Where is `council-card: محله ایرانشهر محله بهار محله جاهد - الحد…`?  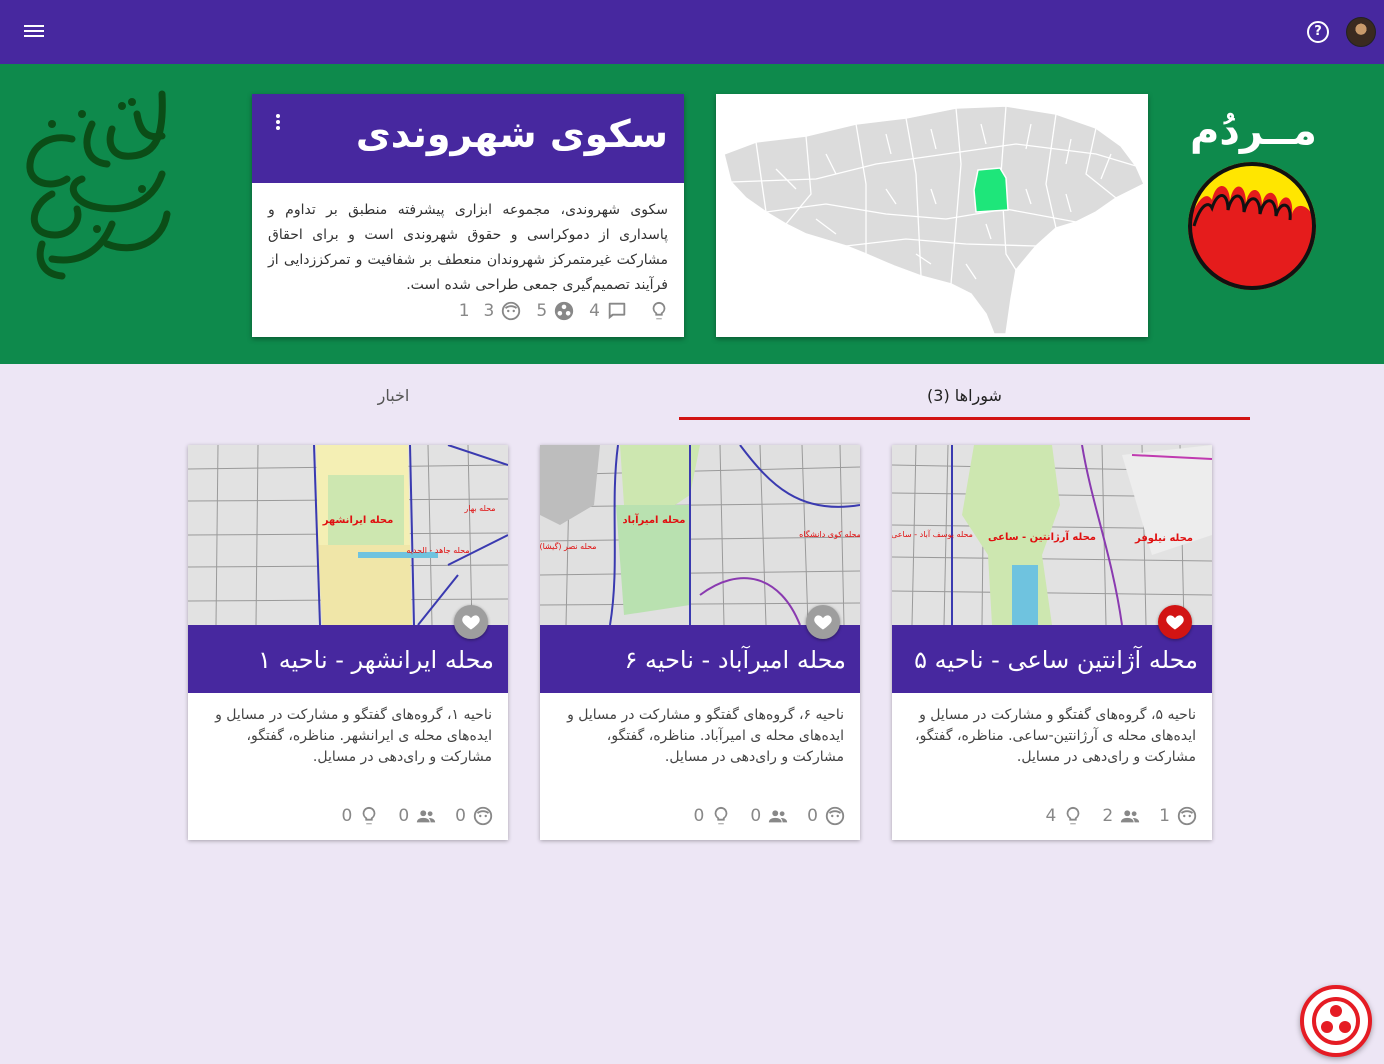
council-card: محله ایرانشهر محله بهار محله جاهد - الحد… is located at coordinates (348, 642).